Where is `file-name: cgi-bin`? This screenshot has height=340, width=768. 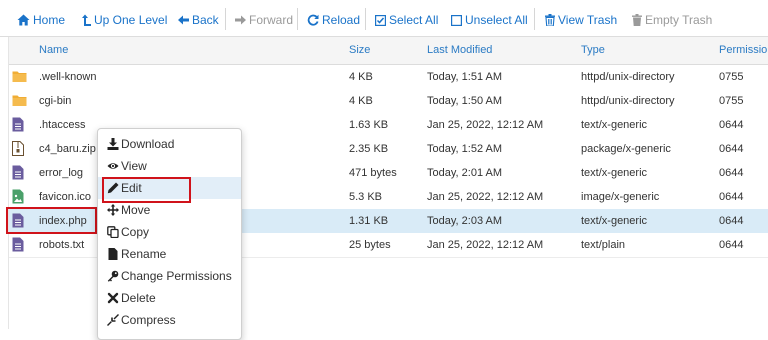
file-name: cgi-bin is located at coordinates (55, 101).